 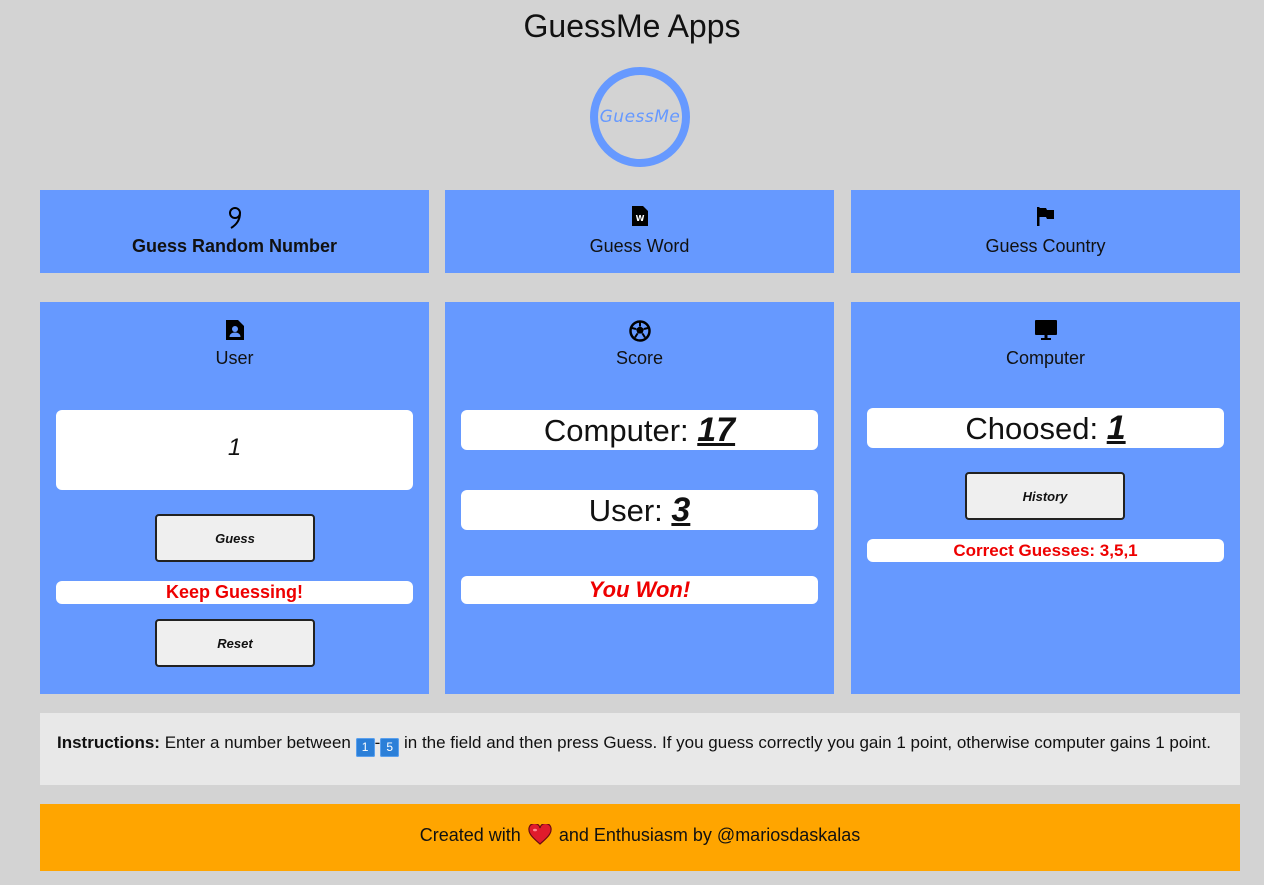 I want to click on heart-icon, so click(x=540, y=839).